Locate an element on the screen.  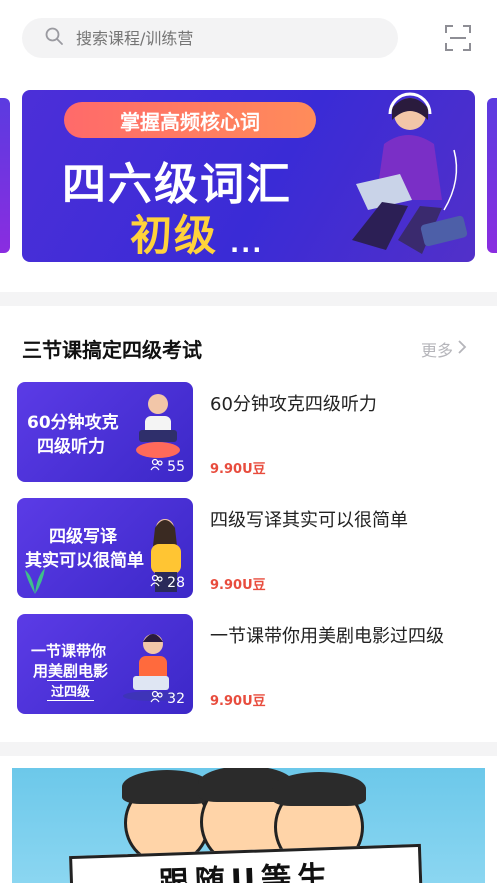
thumb-line1: 60分钟攻克 is located at coordinates (73, 423).